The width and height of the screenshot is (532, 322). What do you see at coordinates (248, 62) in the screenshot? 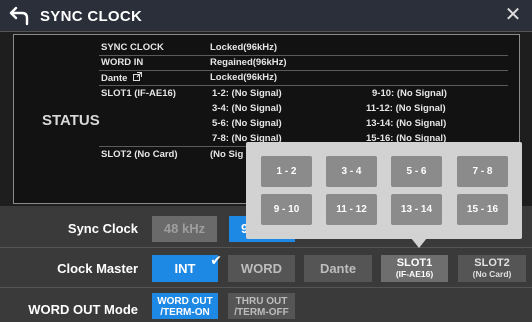
I see `word-in-status-value: Regained(96kHz)` at bounding box center [248, 62].